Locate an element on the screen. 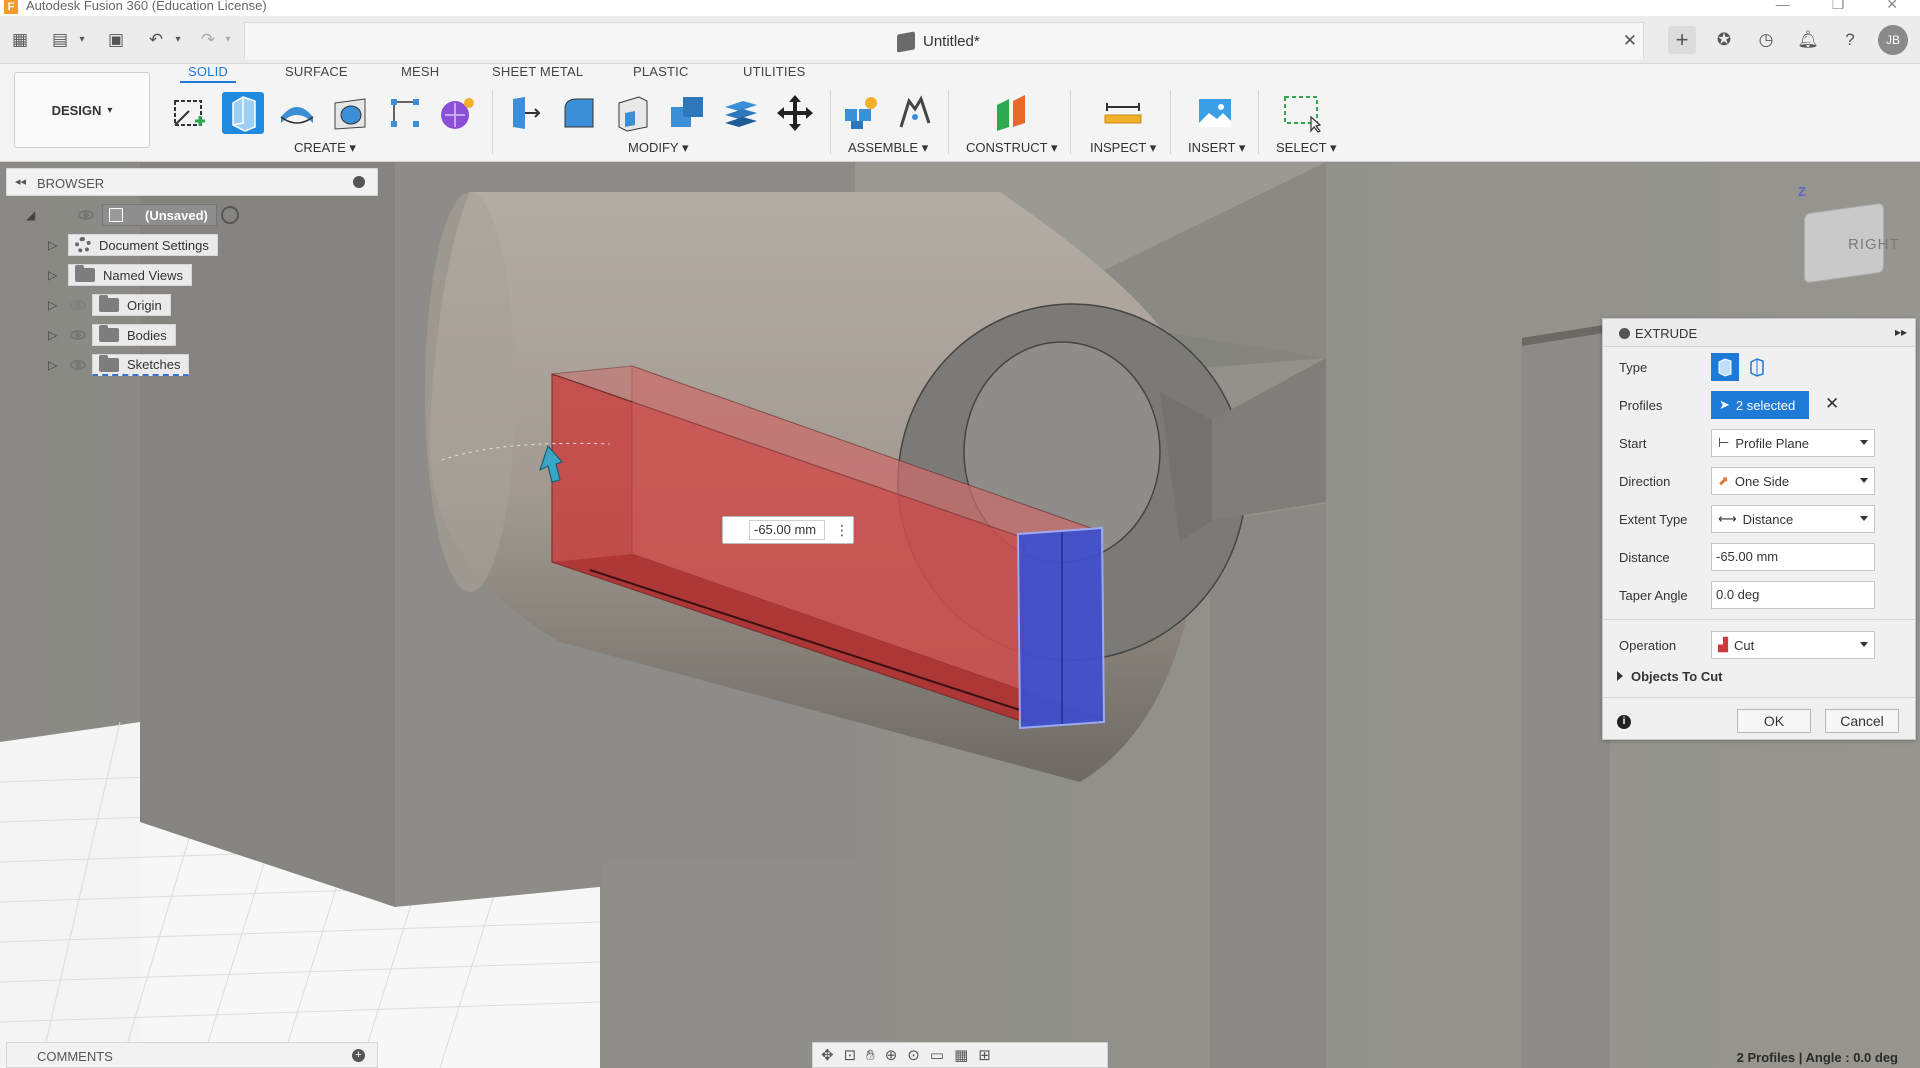  tab-mesh: MESH is located at coordinates (420, 71).